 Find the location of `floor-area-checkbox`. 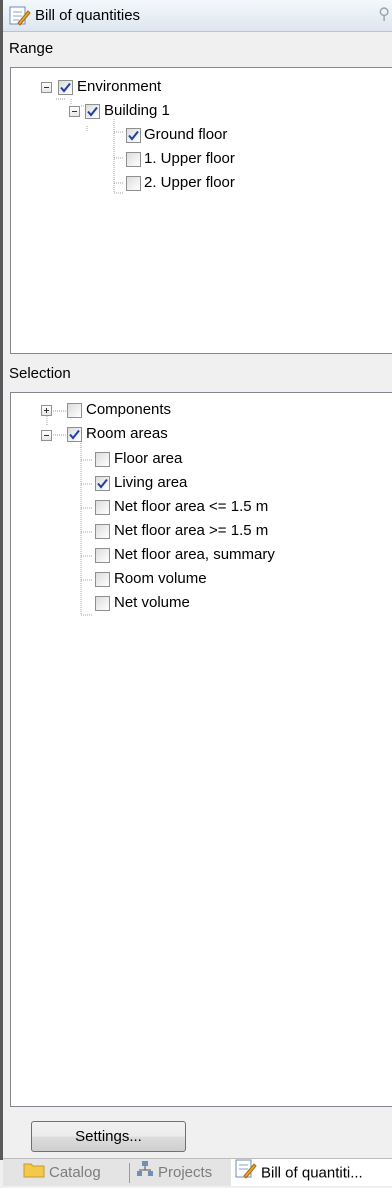

floor-area-checkbox is located at coordinates (102, 459).